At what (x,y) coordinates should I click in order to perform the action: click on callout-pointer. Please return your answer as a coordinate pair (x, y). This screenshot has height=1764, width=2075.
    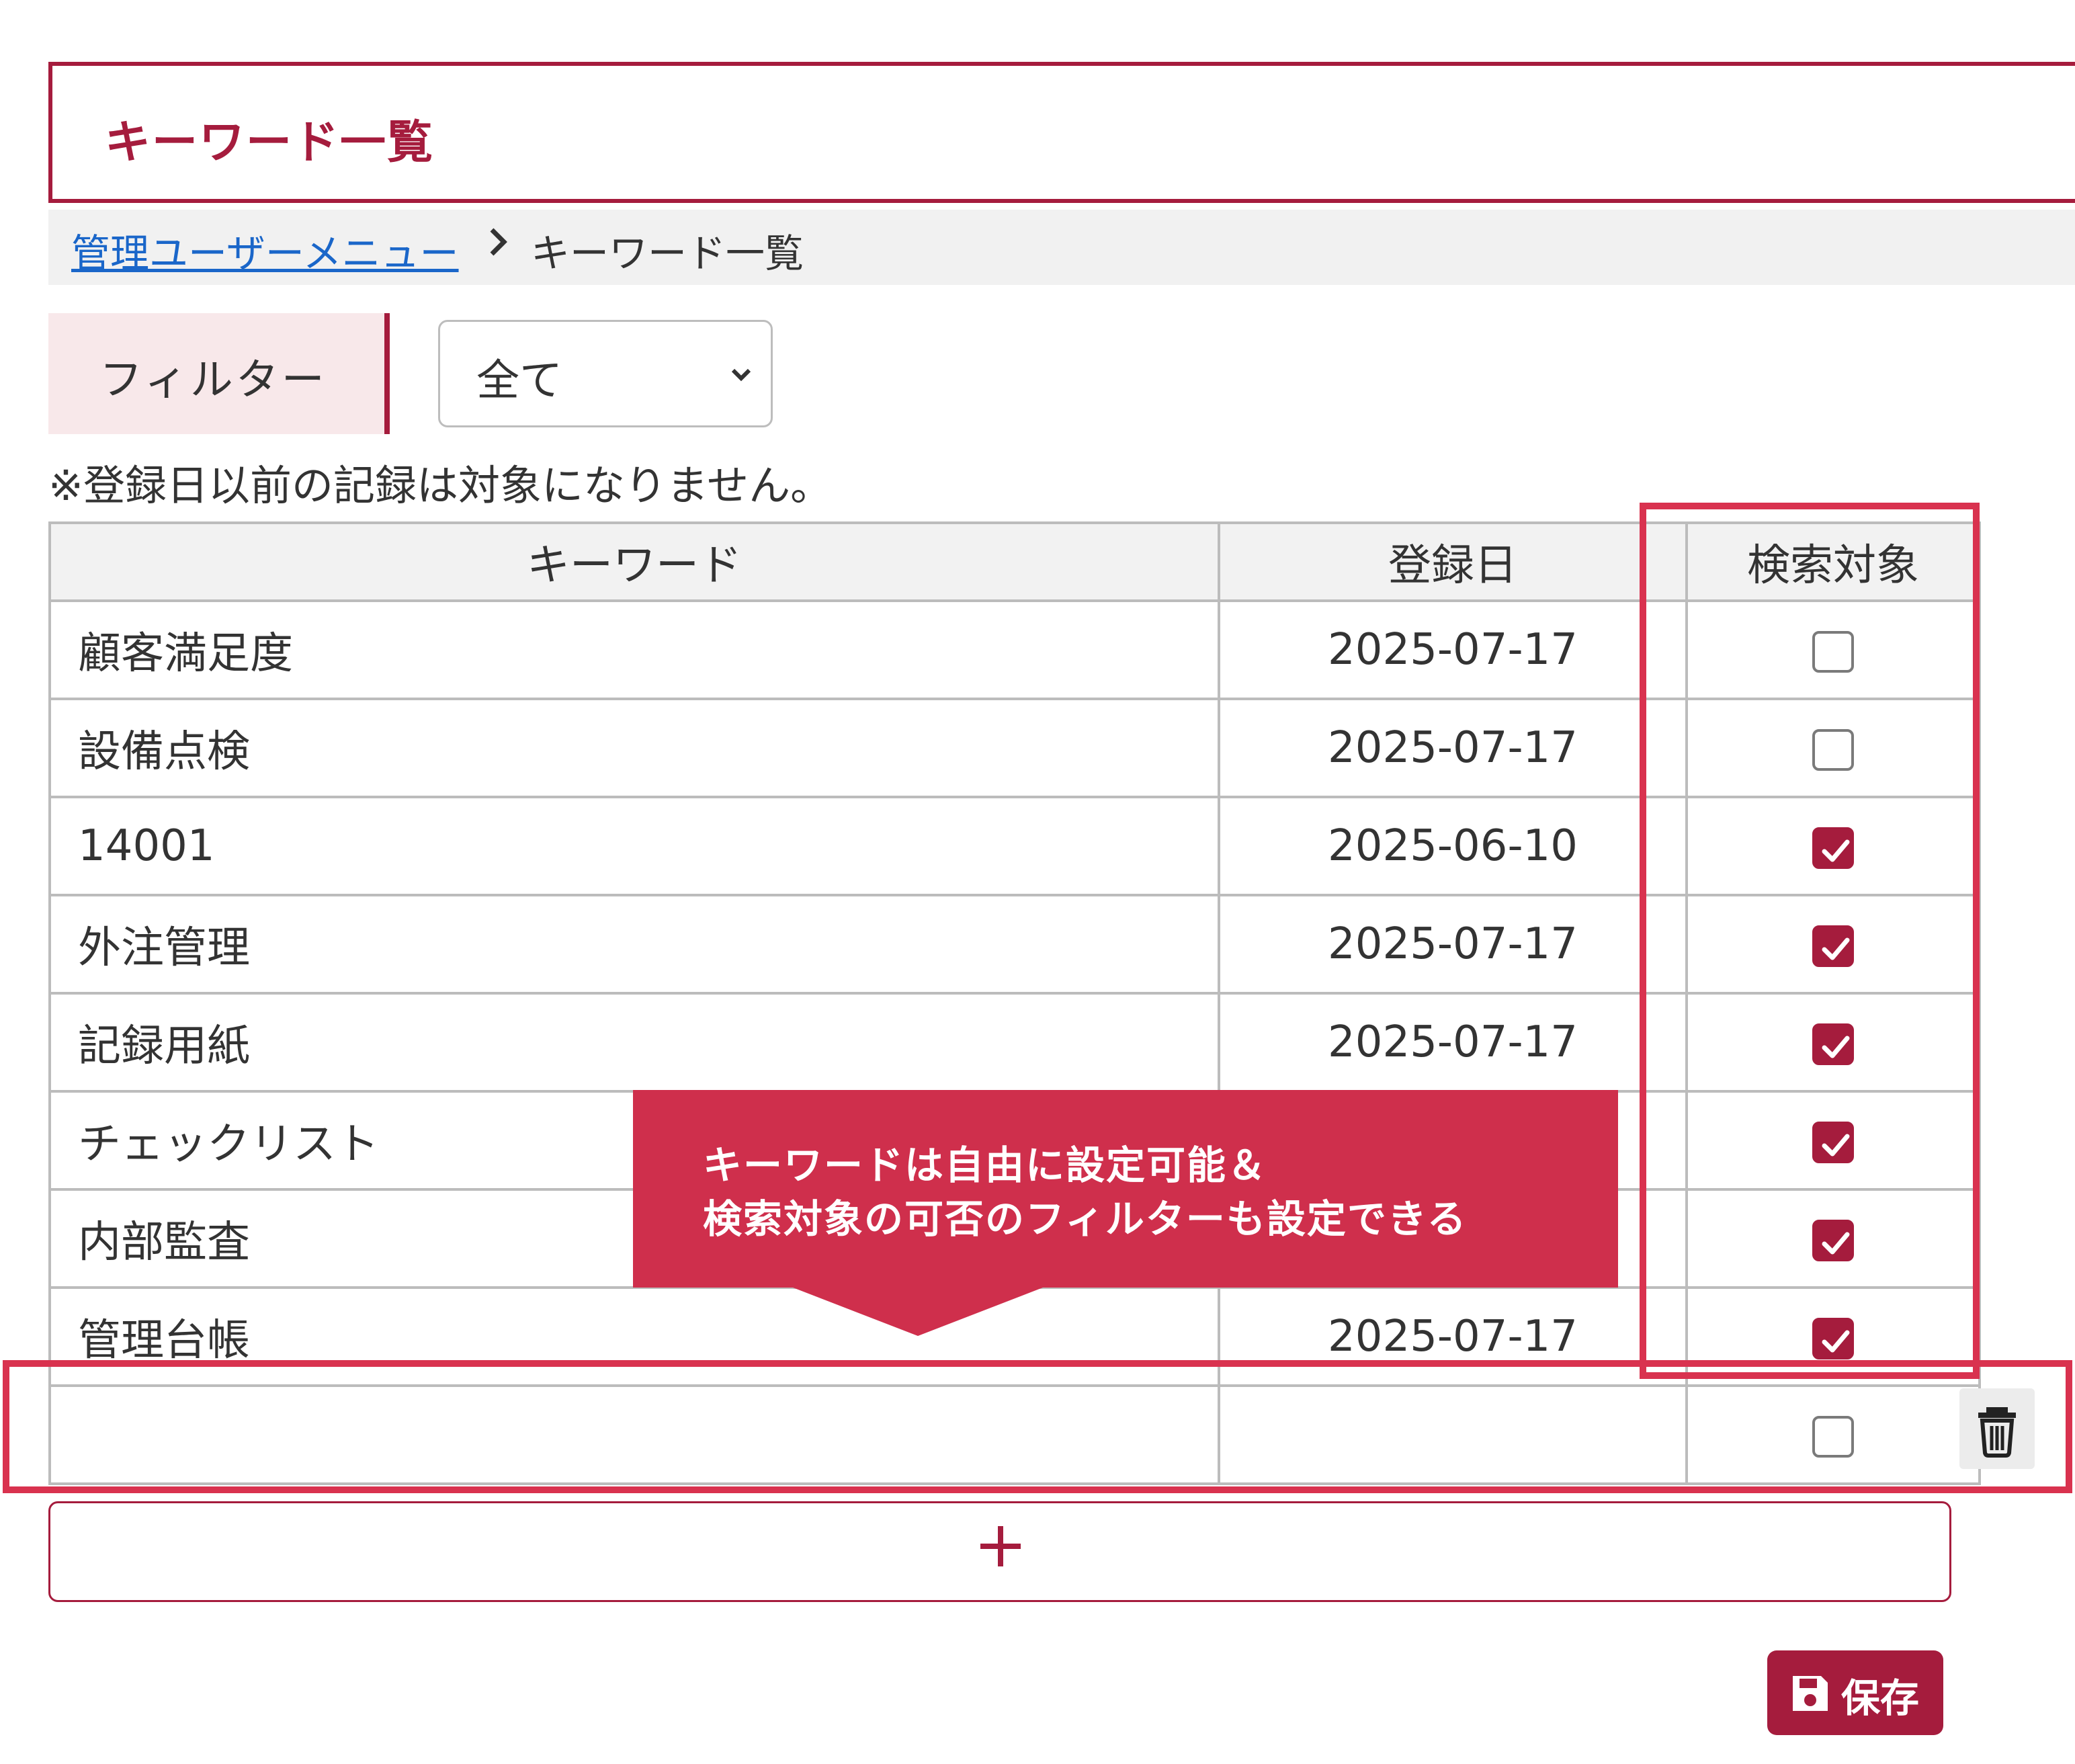
    Looking at the image, I should click on (918, 1312).